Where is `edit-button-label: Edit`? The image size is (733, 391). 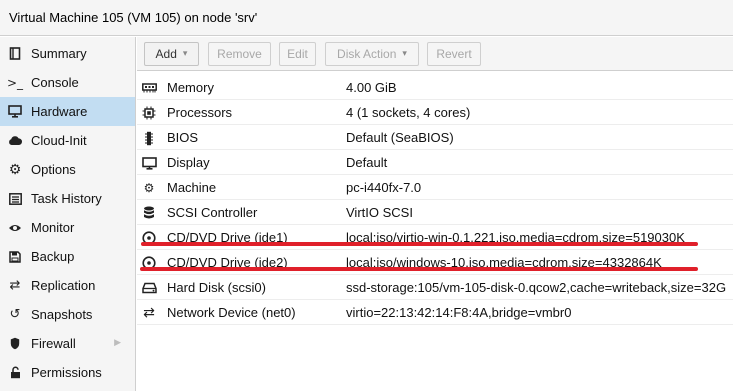 edit-button-label: Edit is located at coordinates (297, 54).